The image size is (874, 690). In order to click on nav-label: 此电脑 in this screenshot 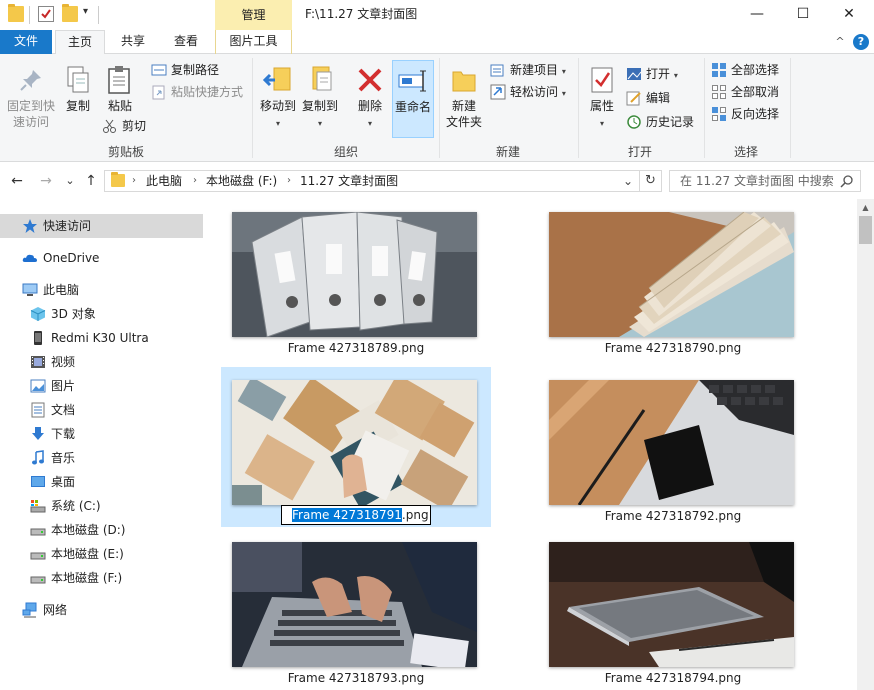, I will do `click(61, 290)`.